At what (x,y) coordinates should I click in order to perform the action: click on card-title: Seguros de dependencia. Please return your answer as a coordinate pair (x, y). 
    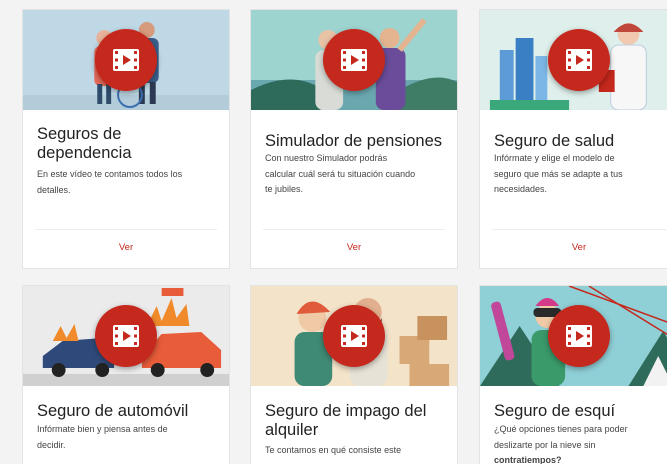
    Looking at the image, I should click on (84, 143).